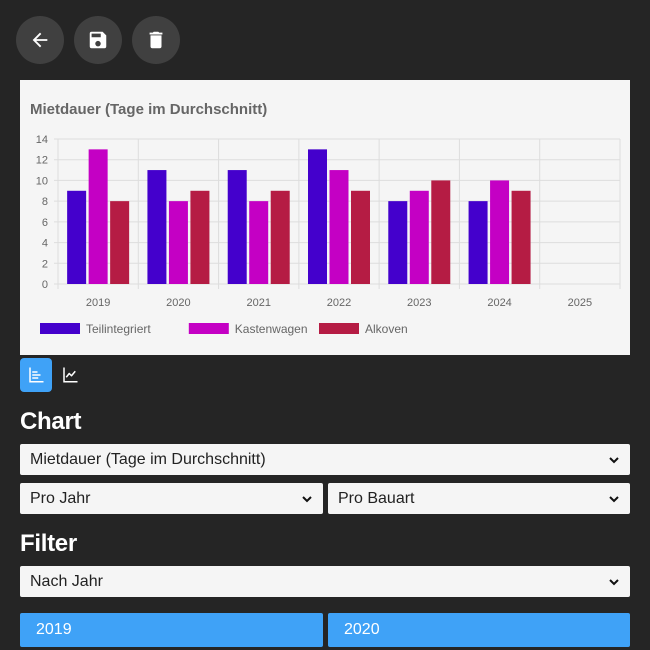 This screenshot has width=650, height=650. I want to click on x-tick-label: 2023, so click(419, 303).